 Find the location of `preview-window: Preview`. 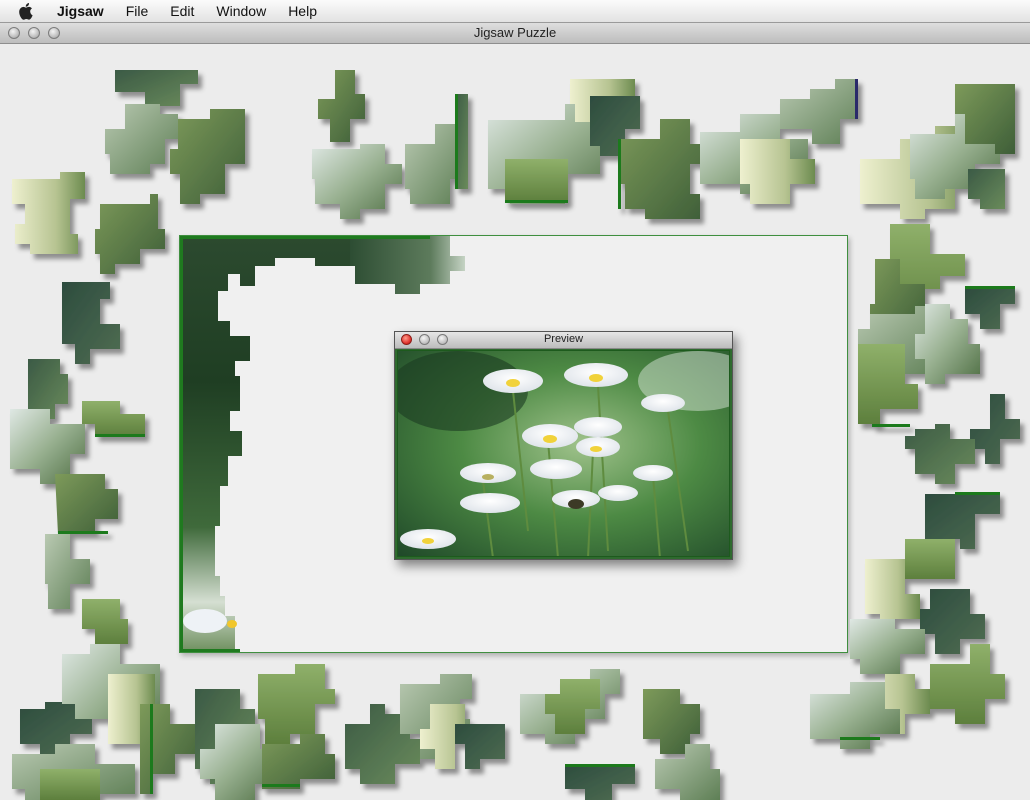

preview-window: Preview is located at coordinates (563, 445).